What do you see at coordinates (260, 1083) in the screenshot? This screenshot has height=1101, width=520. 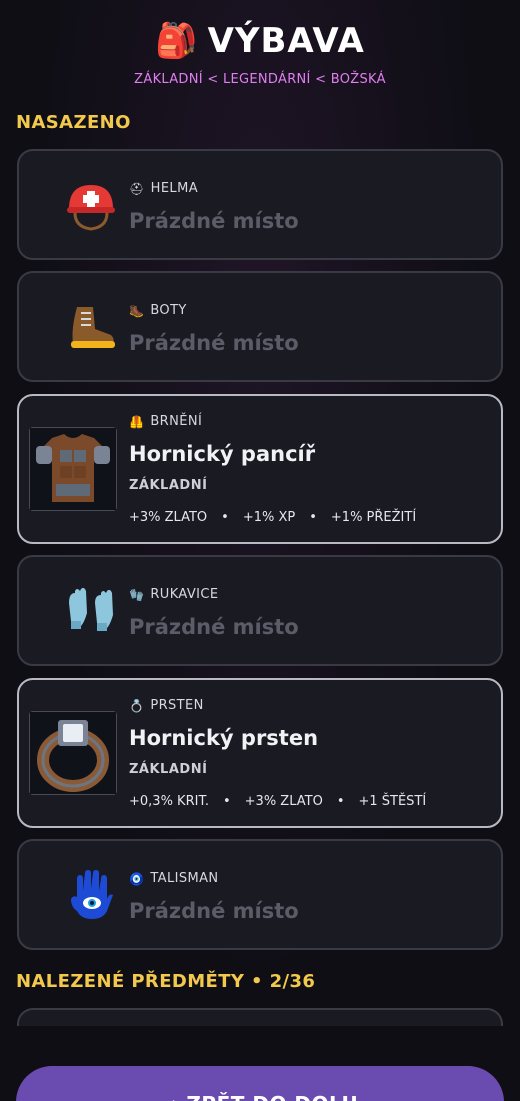 I see `back-to-mine-button: → ZPĚT DO DOLU` at bounding box center [260, 1083].